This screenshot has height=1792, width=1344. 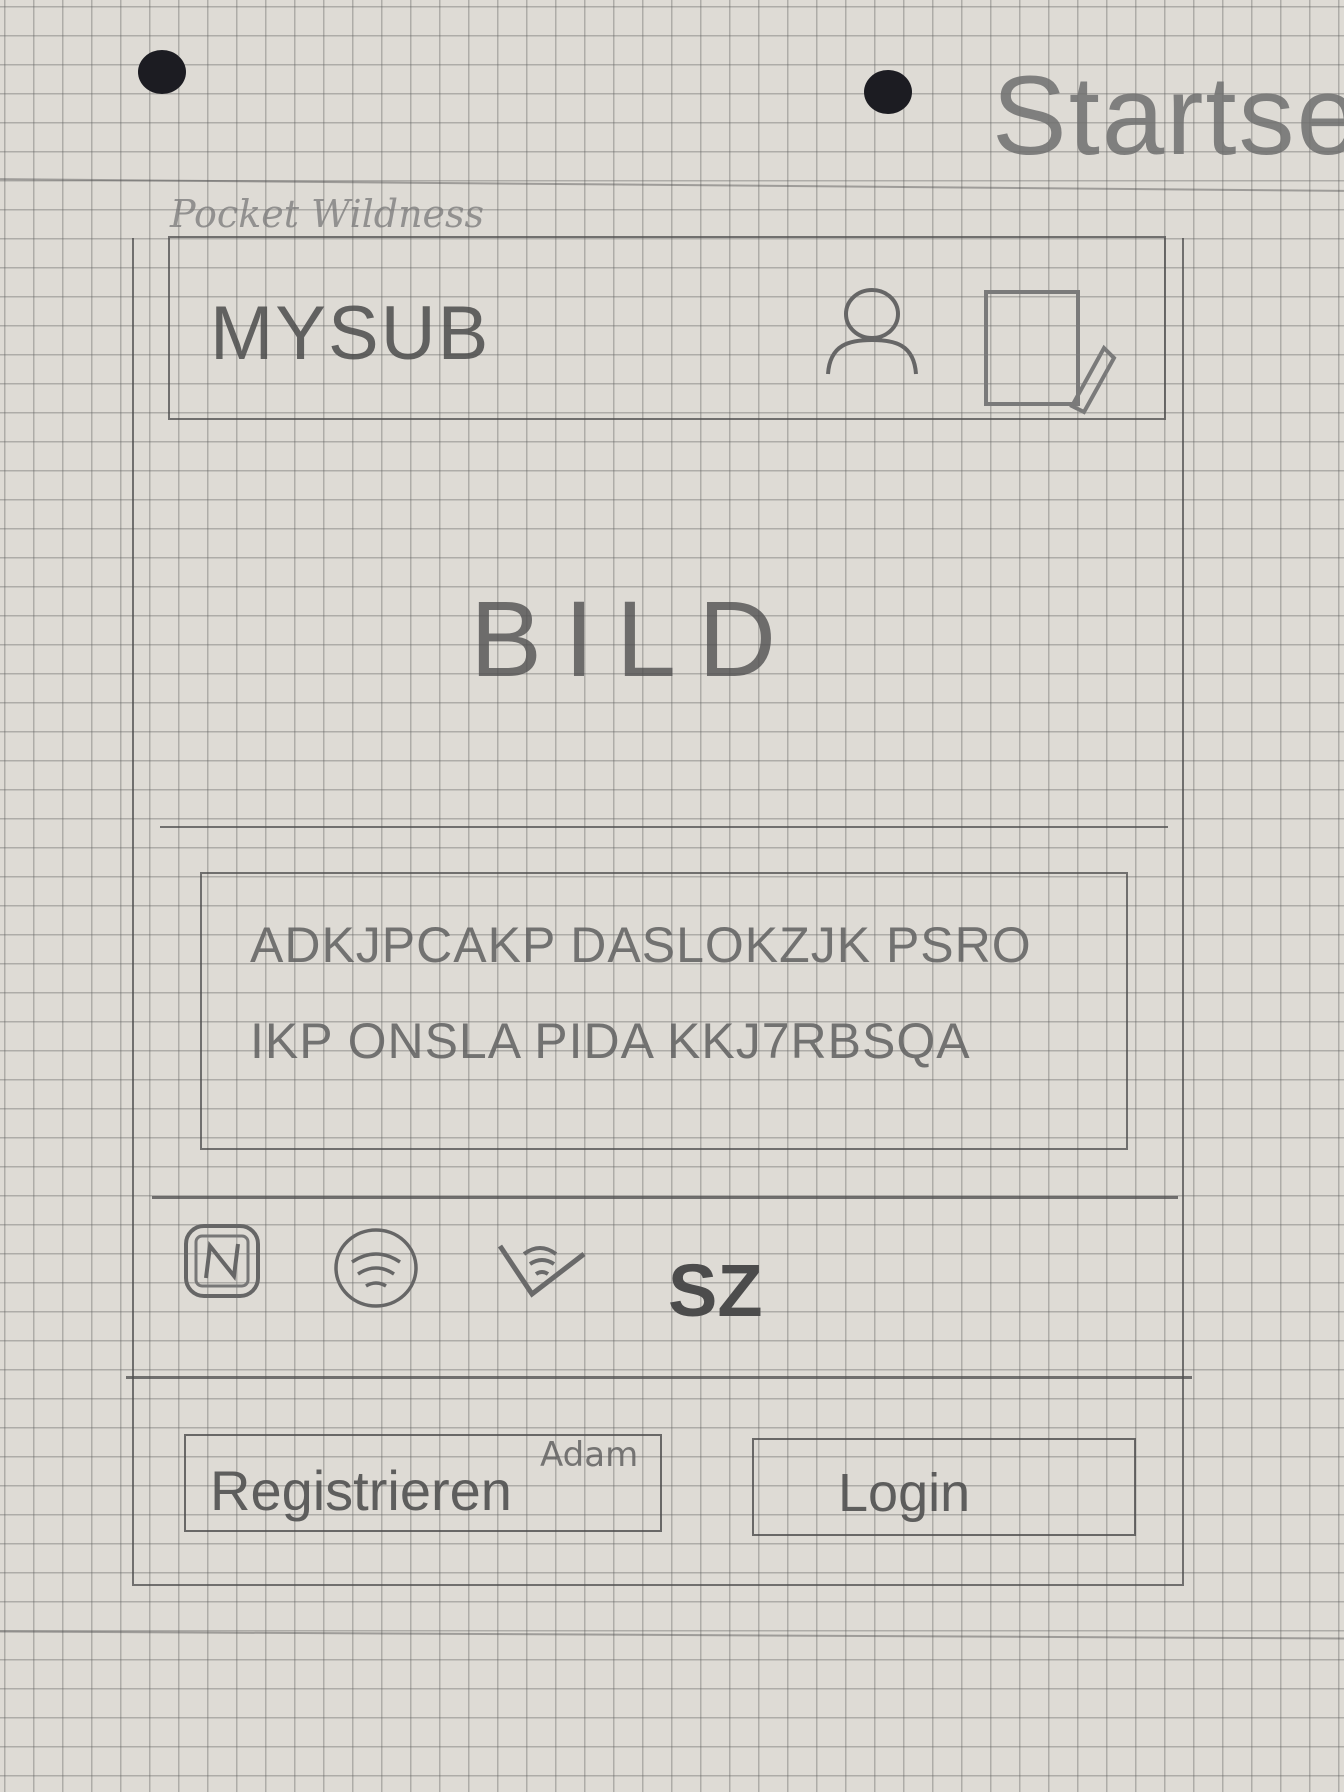 I want to click on register-button-label: Registrieren, so click(x=361, y=1490).